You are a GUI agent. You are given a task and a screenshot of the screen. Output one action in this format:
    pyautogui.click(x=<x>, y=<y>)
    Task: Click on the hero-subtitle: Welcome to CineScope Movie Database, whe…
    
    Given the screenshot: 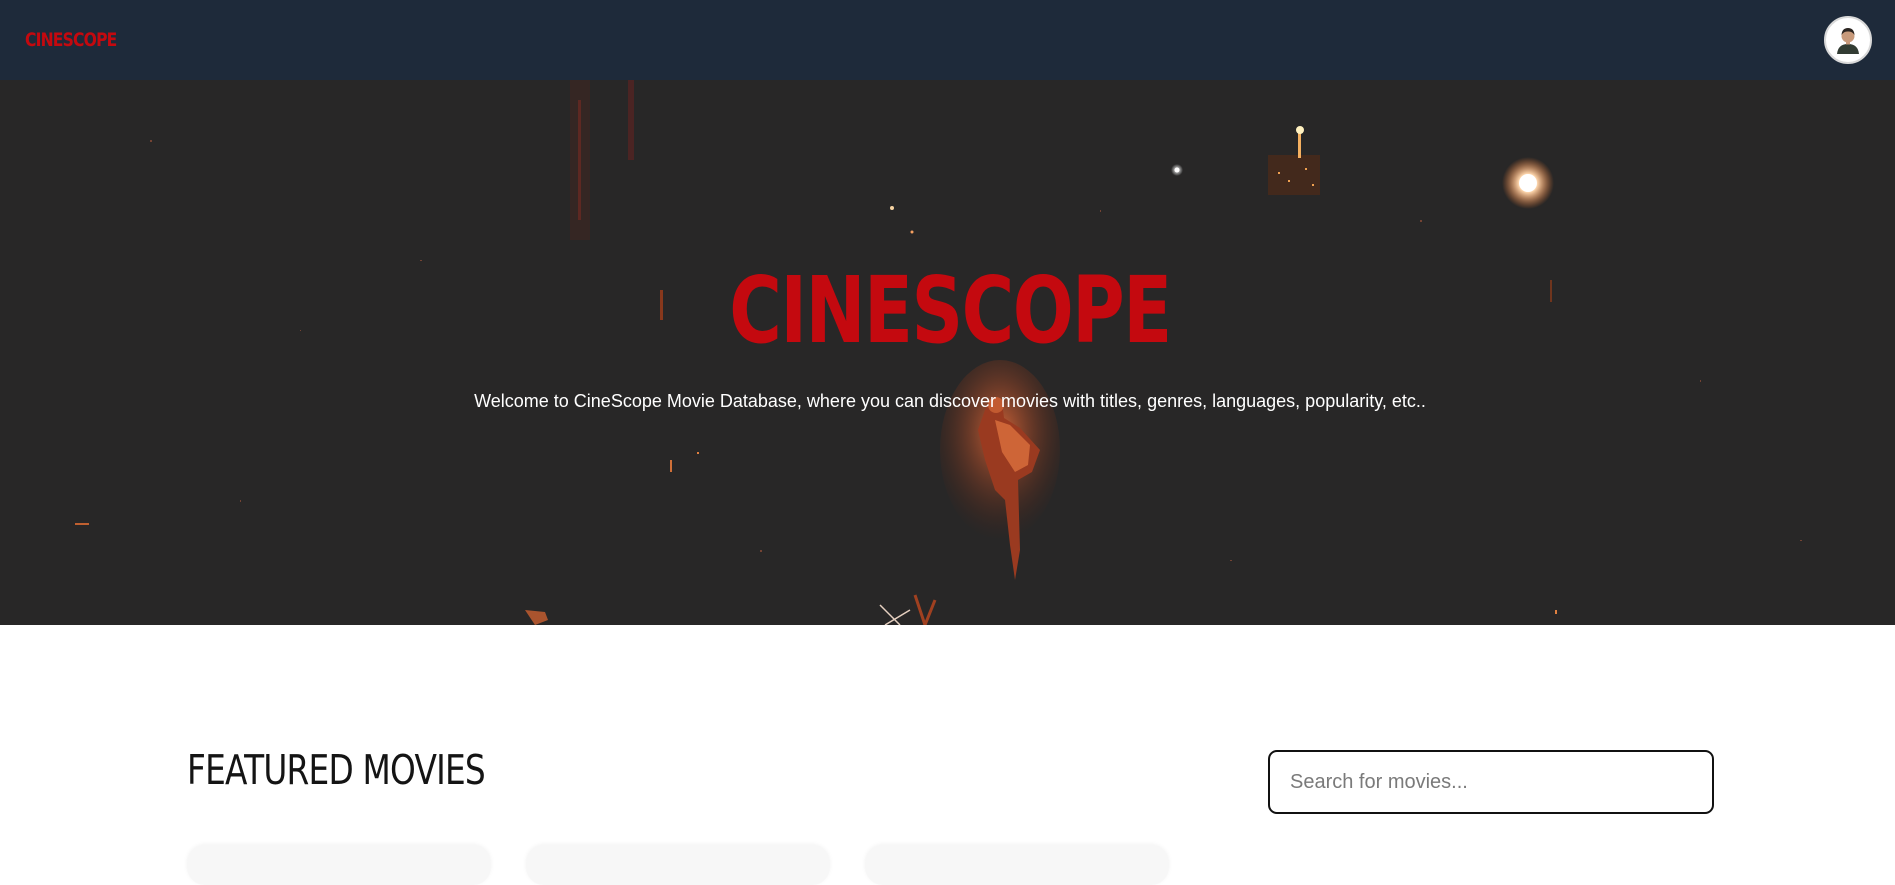 What is the action you would take?
    pyautogui.click(x=950, y=401)
    